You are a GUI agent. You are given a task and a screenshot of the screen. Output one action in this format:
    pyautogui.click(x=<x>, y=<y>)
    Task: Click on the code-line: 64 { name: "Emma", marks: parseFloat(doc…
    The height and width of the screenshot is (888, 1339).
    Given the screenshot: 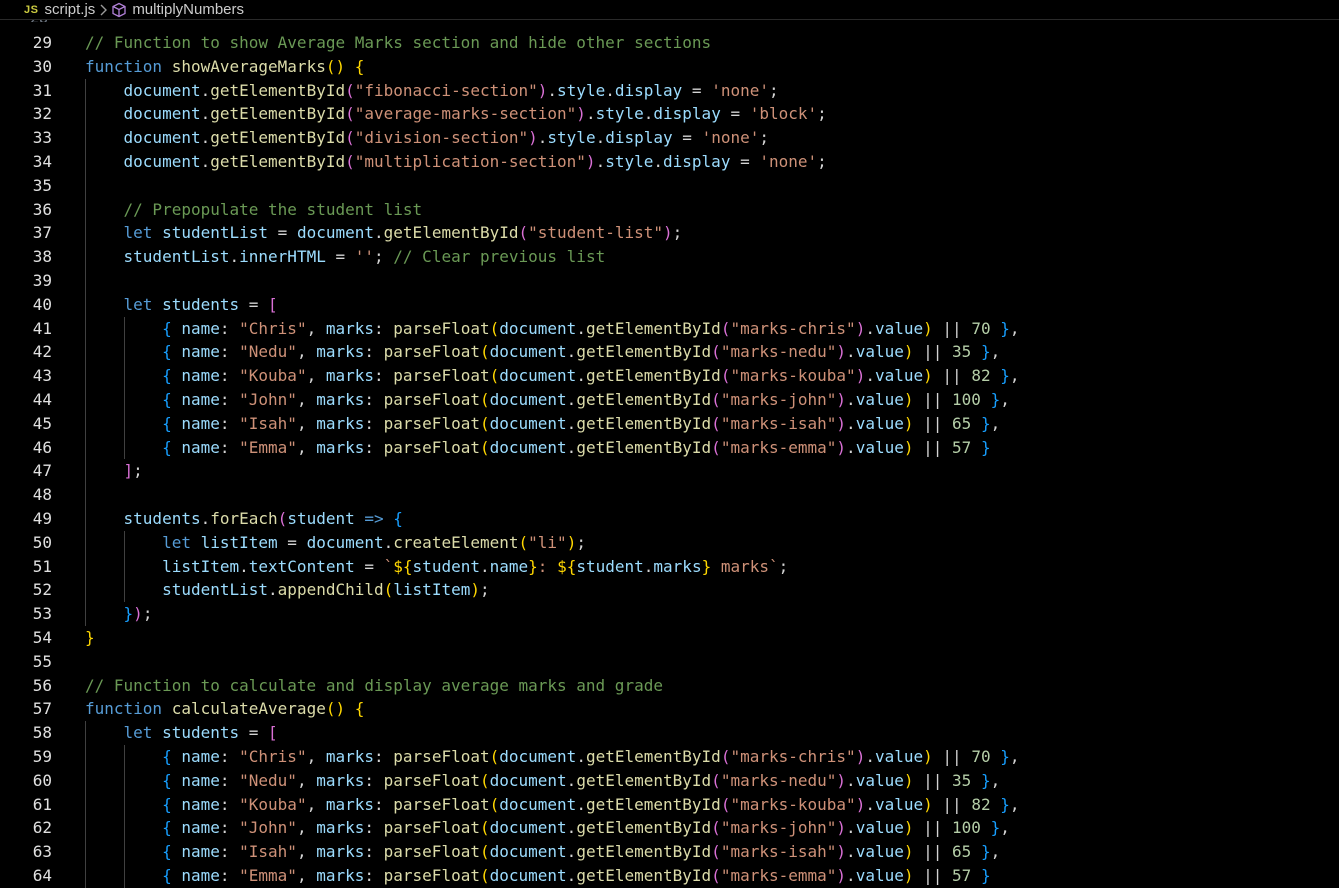 What is the action you would take?
    pyautogui.click(x=669, y=876)
    